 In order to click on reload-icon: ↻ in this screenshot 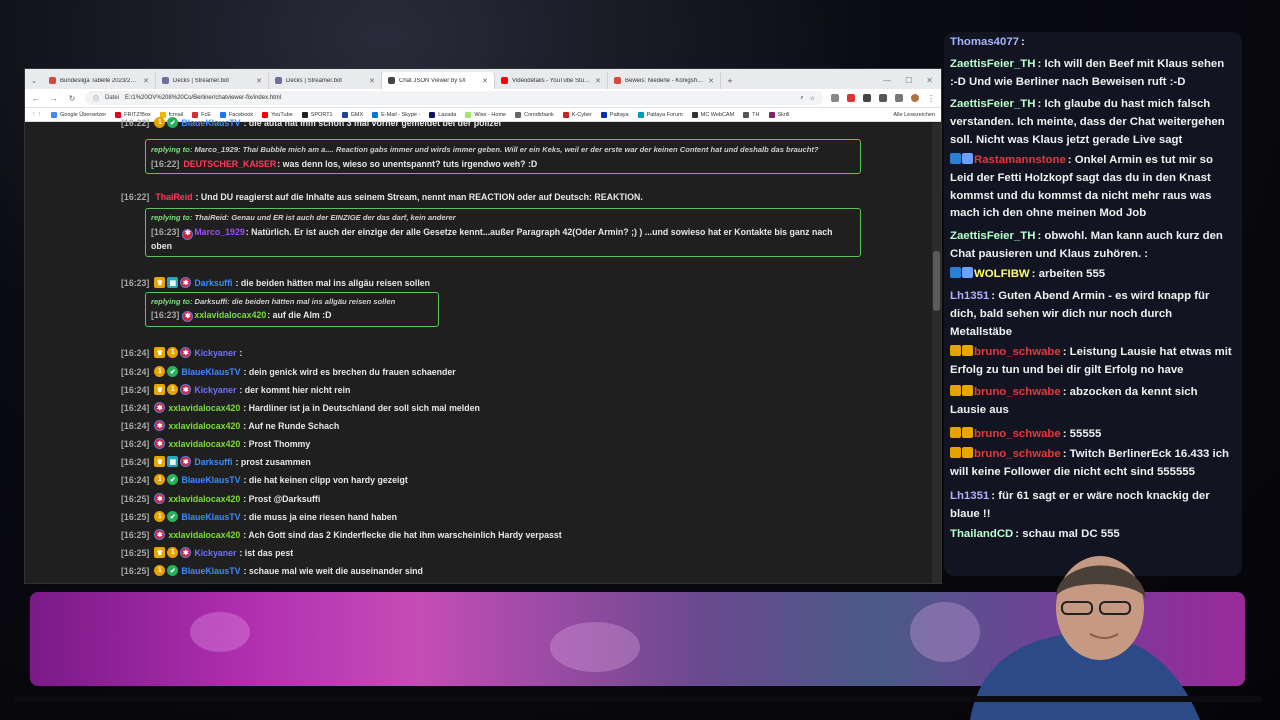, I will do `click(72, 98)`.